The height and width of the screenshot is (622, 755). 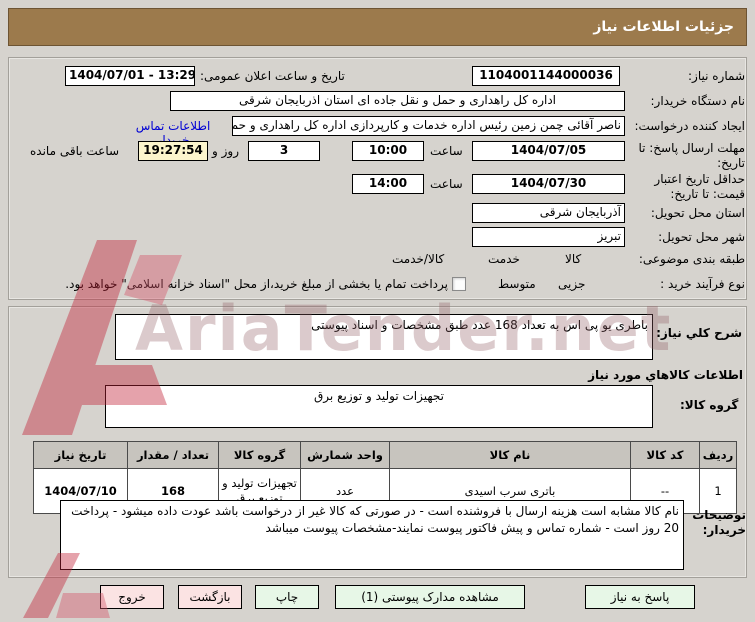 What do you see at coordinates (699, 186) in the screenshot?
I see `price-validity-label: حداقل تاریخ اعتبار قیمت: تا تاریخ:` at bounding box center [699, 186].